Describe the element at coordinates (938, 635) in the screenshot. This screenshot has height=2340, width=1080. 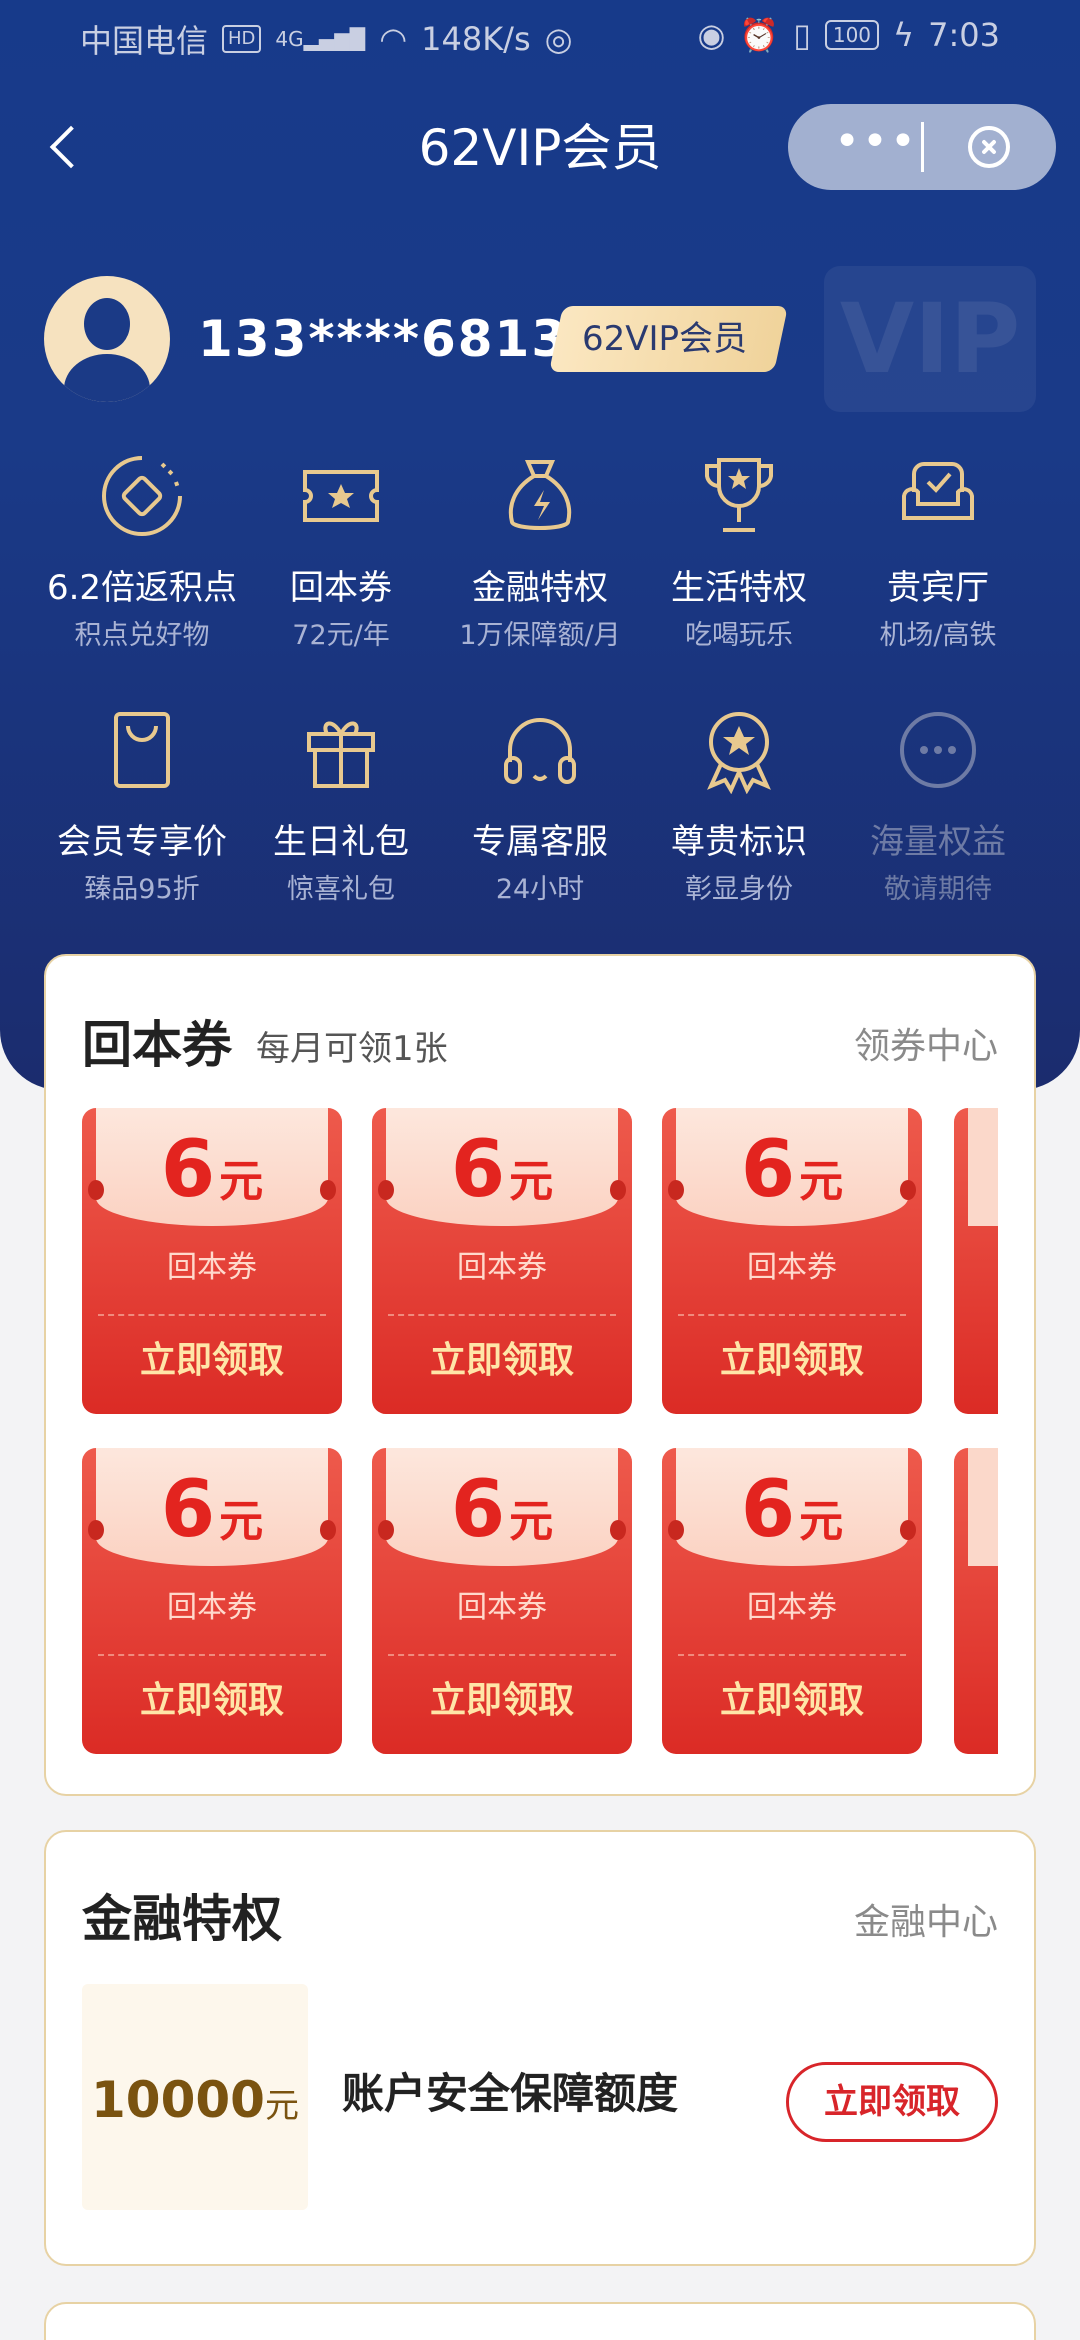
I see `benefit-subtitle: 机场/高铁` at that location.